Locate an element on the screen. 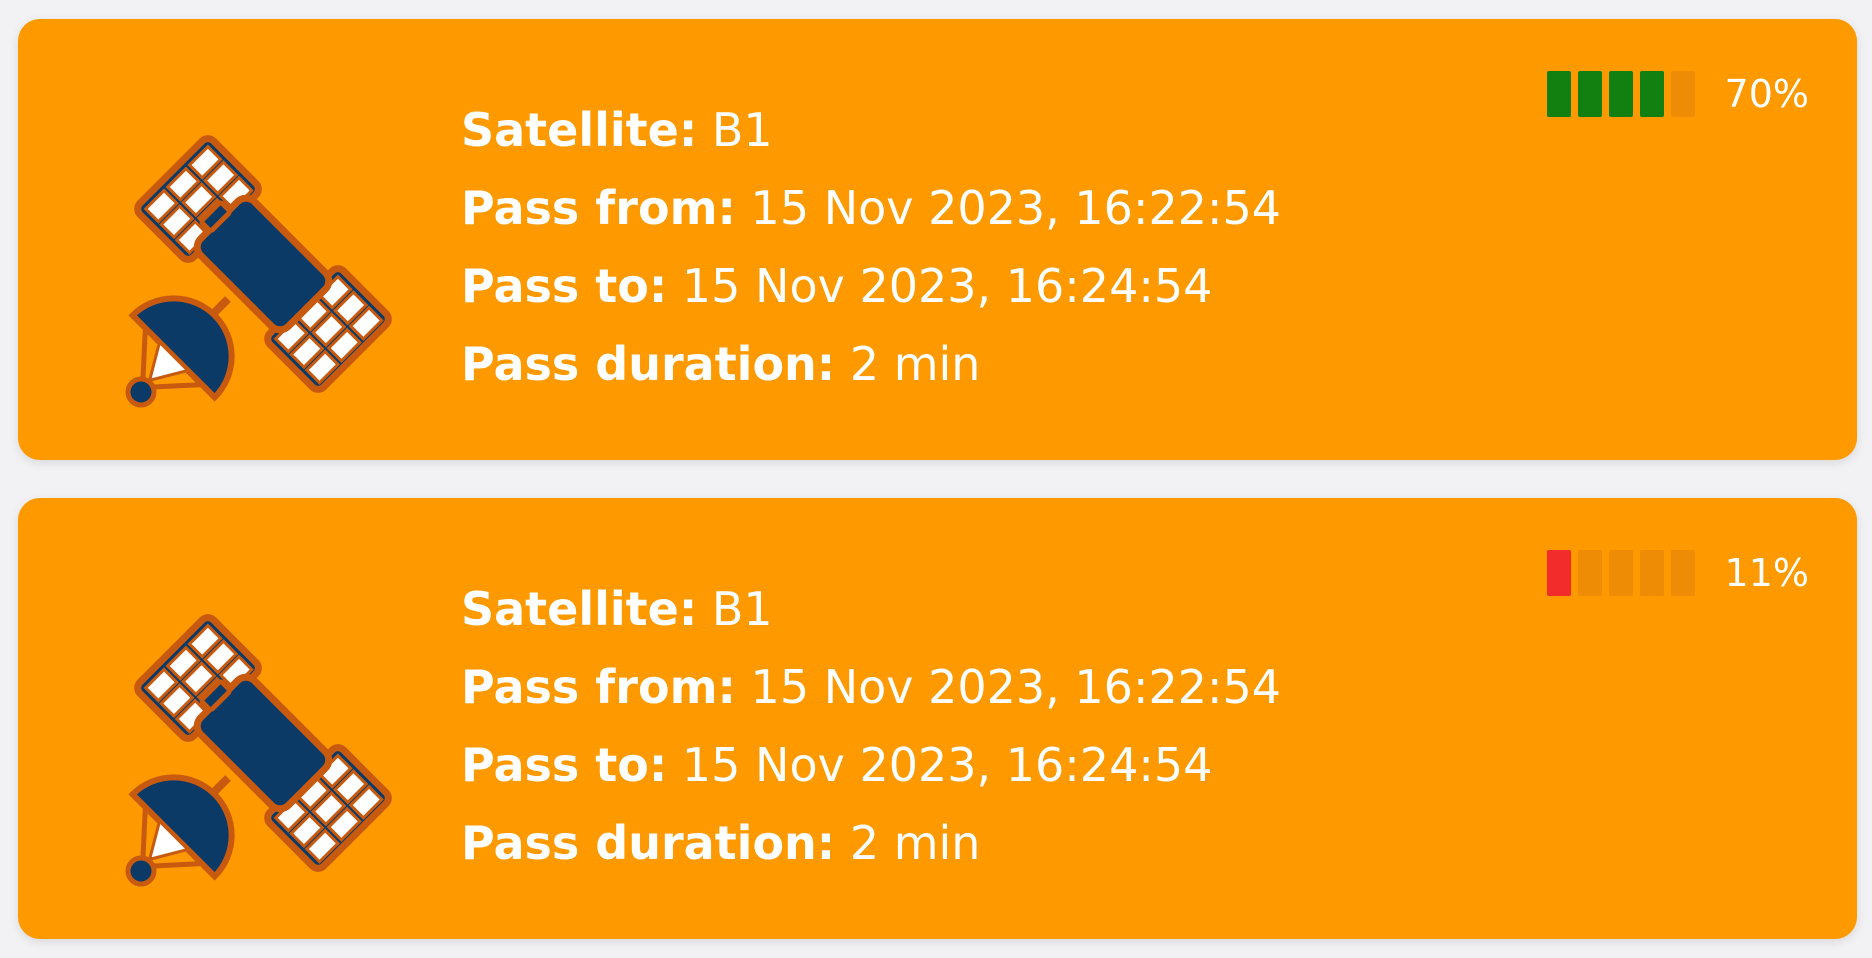 This screenshot has height=958, width=1872. signal-strength-indicator: 11% is located at coordinates (1677, 573).